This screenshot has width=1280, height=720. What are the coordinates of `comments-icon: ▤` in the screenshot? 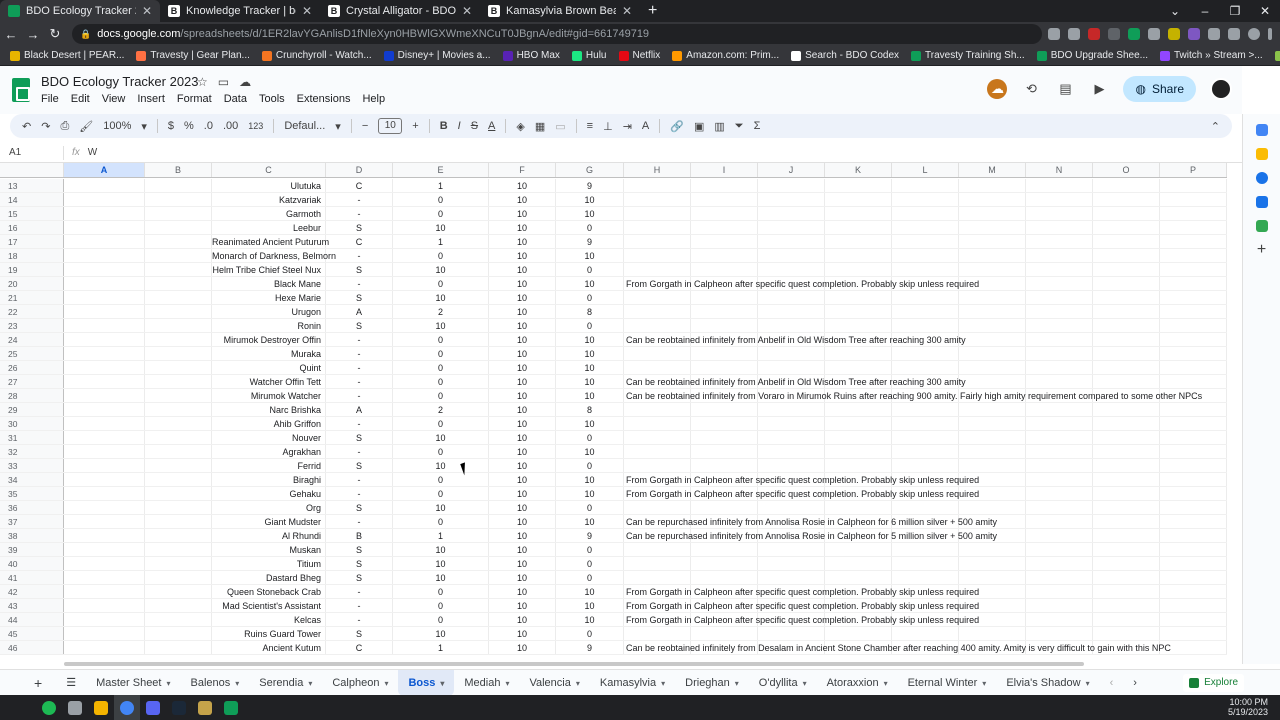 It's located at (1065, 89).